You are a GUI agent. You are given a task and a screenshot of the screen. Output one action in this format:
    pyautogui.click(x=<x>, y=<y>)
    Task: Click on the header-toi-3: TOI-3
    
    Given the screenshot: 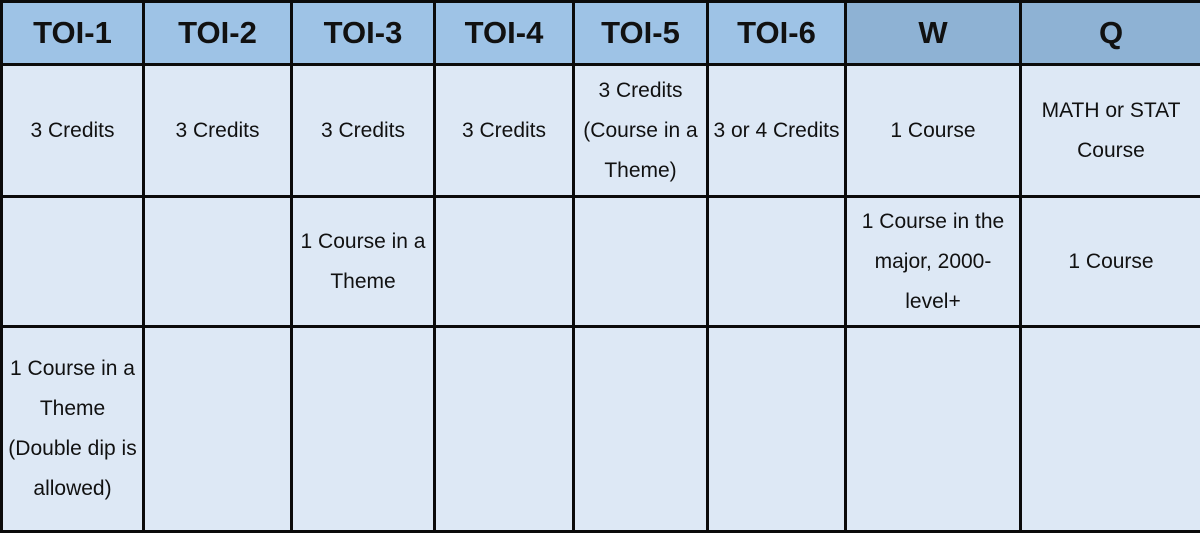 What is the action you would take?
    pyautogui.click(x=363, y=33)
    